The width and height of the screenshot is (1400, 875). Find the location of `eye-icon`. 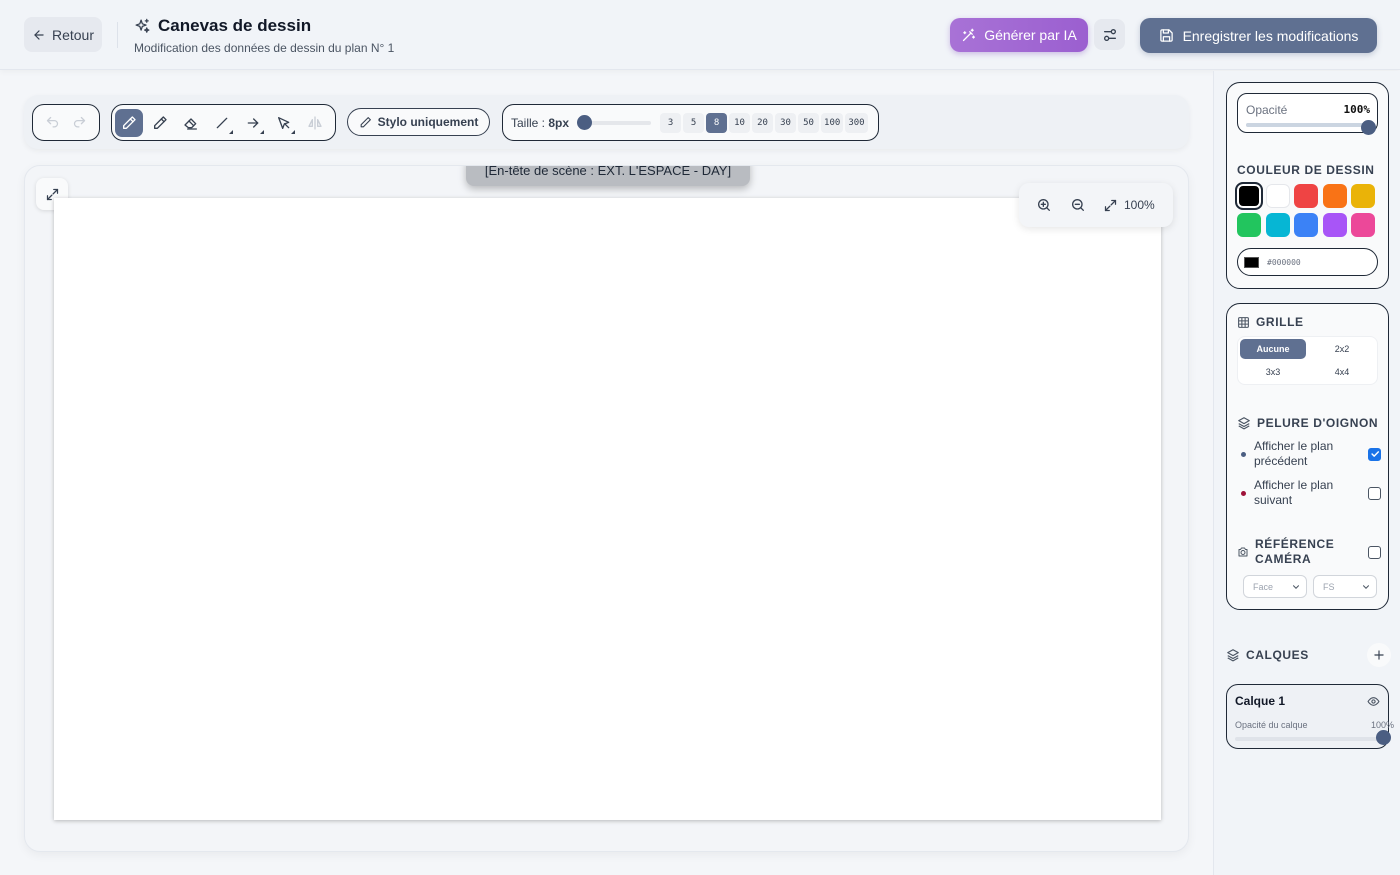

eye-icon is located at coordinates (1373, 701).